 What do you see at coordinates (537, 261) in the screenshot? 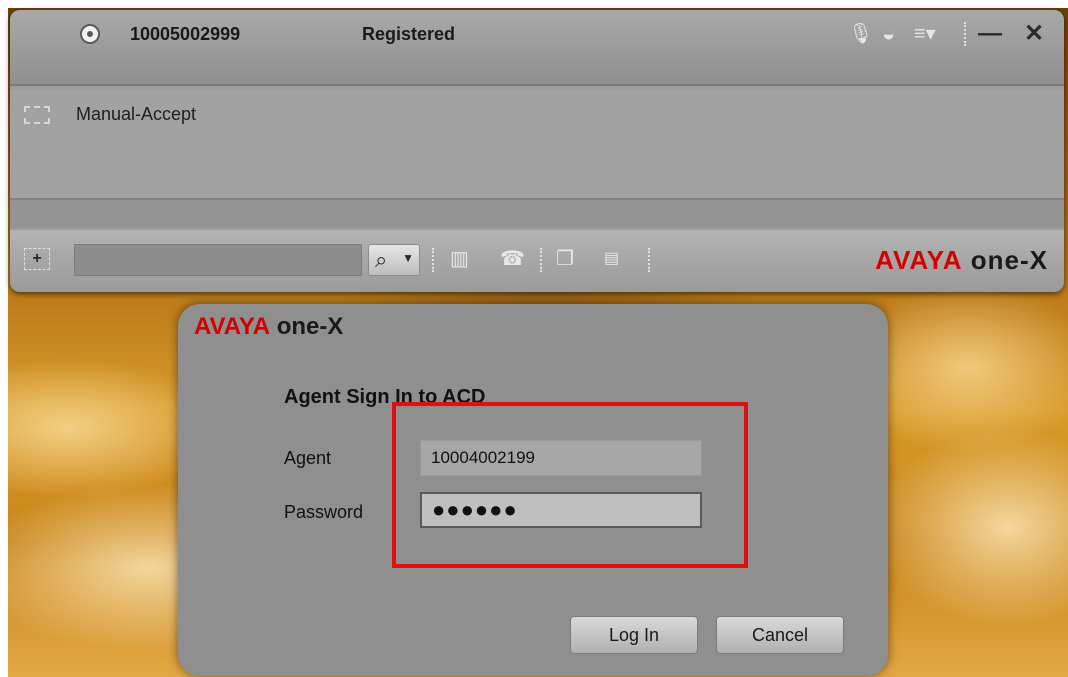
I see `bottom-toolbar: + ⌕ ▼ ▥ ☎ ❐ ▤ AVAYA one-X` at bounding box center [537, 261].